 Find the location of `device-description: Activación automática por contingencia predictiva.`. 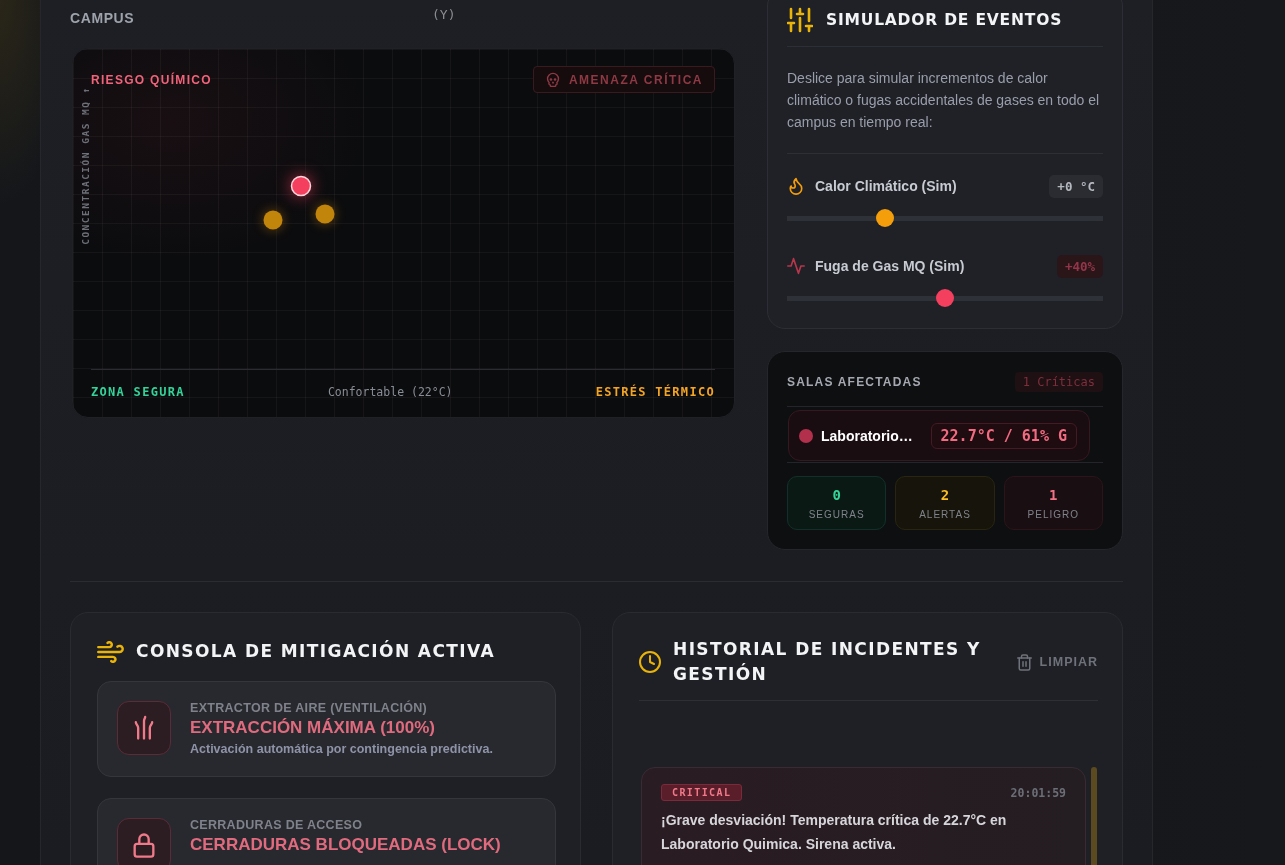

device-description: Activación automática por contingencia predictiva. is located at coordinates (341, 749).